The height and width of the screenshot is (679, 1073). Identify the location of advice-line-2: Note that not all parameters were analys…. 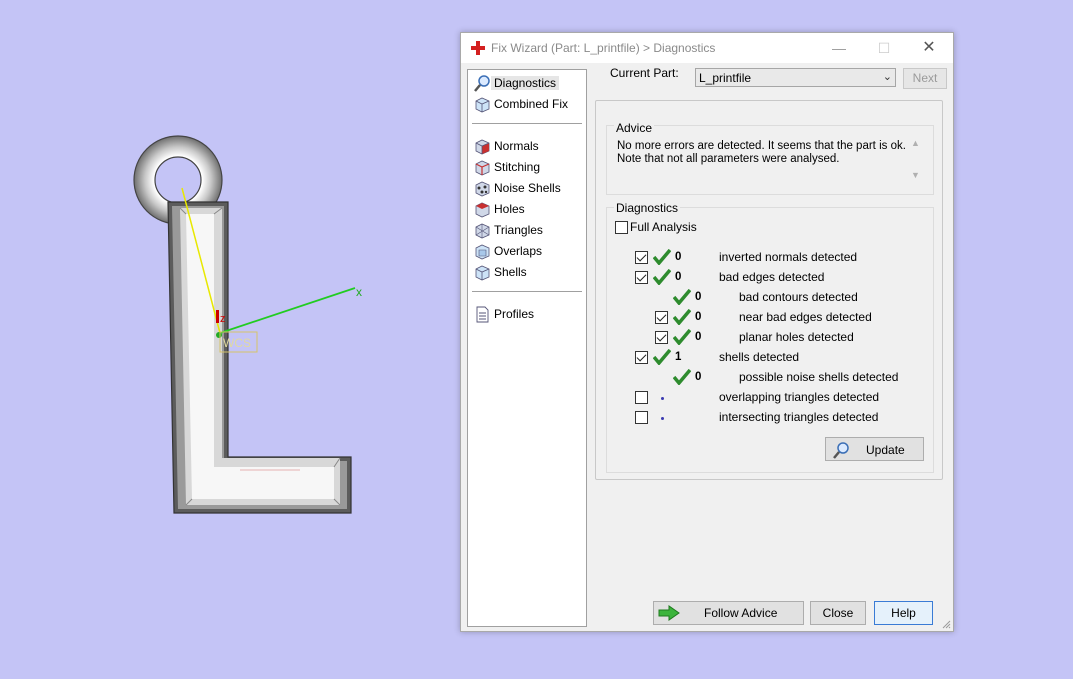
(728, 159).